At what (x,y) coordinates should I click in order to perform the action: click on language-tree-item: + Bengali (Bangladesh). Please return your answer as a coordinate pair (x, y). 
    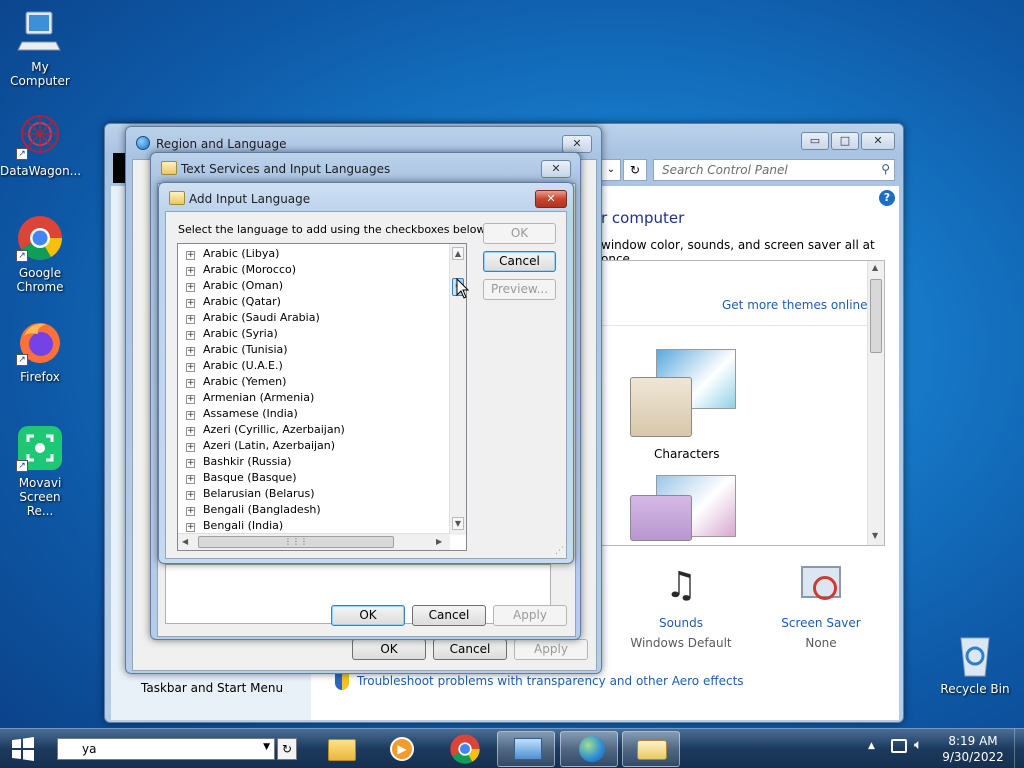
    Looking at the image, I should click on (253, 510).